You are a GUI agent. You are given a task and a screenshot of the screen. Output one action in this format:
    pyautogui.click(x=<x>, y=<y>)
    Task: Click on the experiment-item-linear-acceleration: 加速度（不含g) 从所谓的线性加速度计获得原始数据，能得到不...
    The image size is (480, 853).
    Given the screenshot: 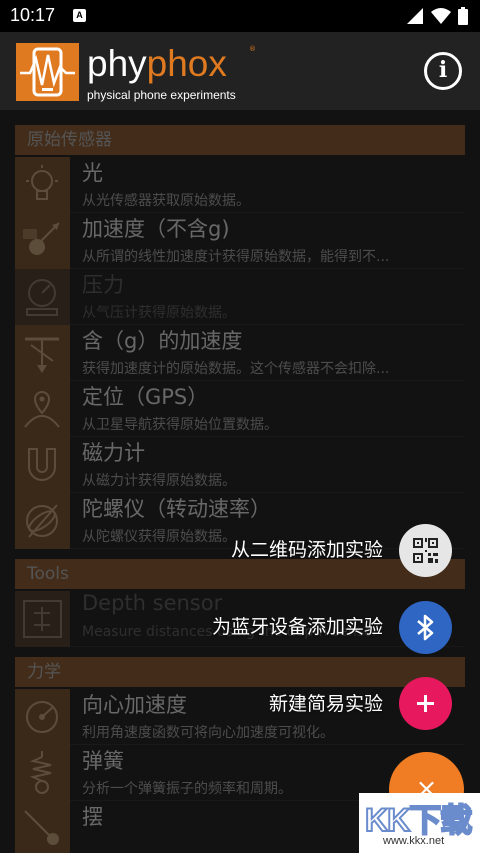 What is the action you would take?
    pyautogui.click(x=240, y=241)
    